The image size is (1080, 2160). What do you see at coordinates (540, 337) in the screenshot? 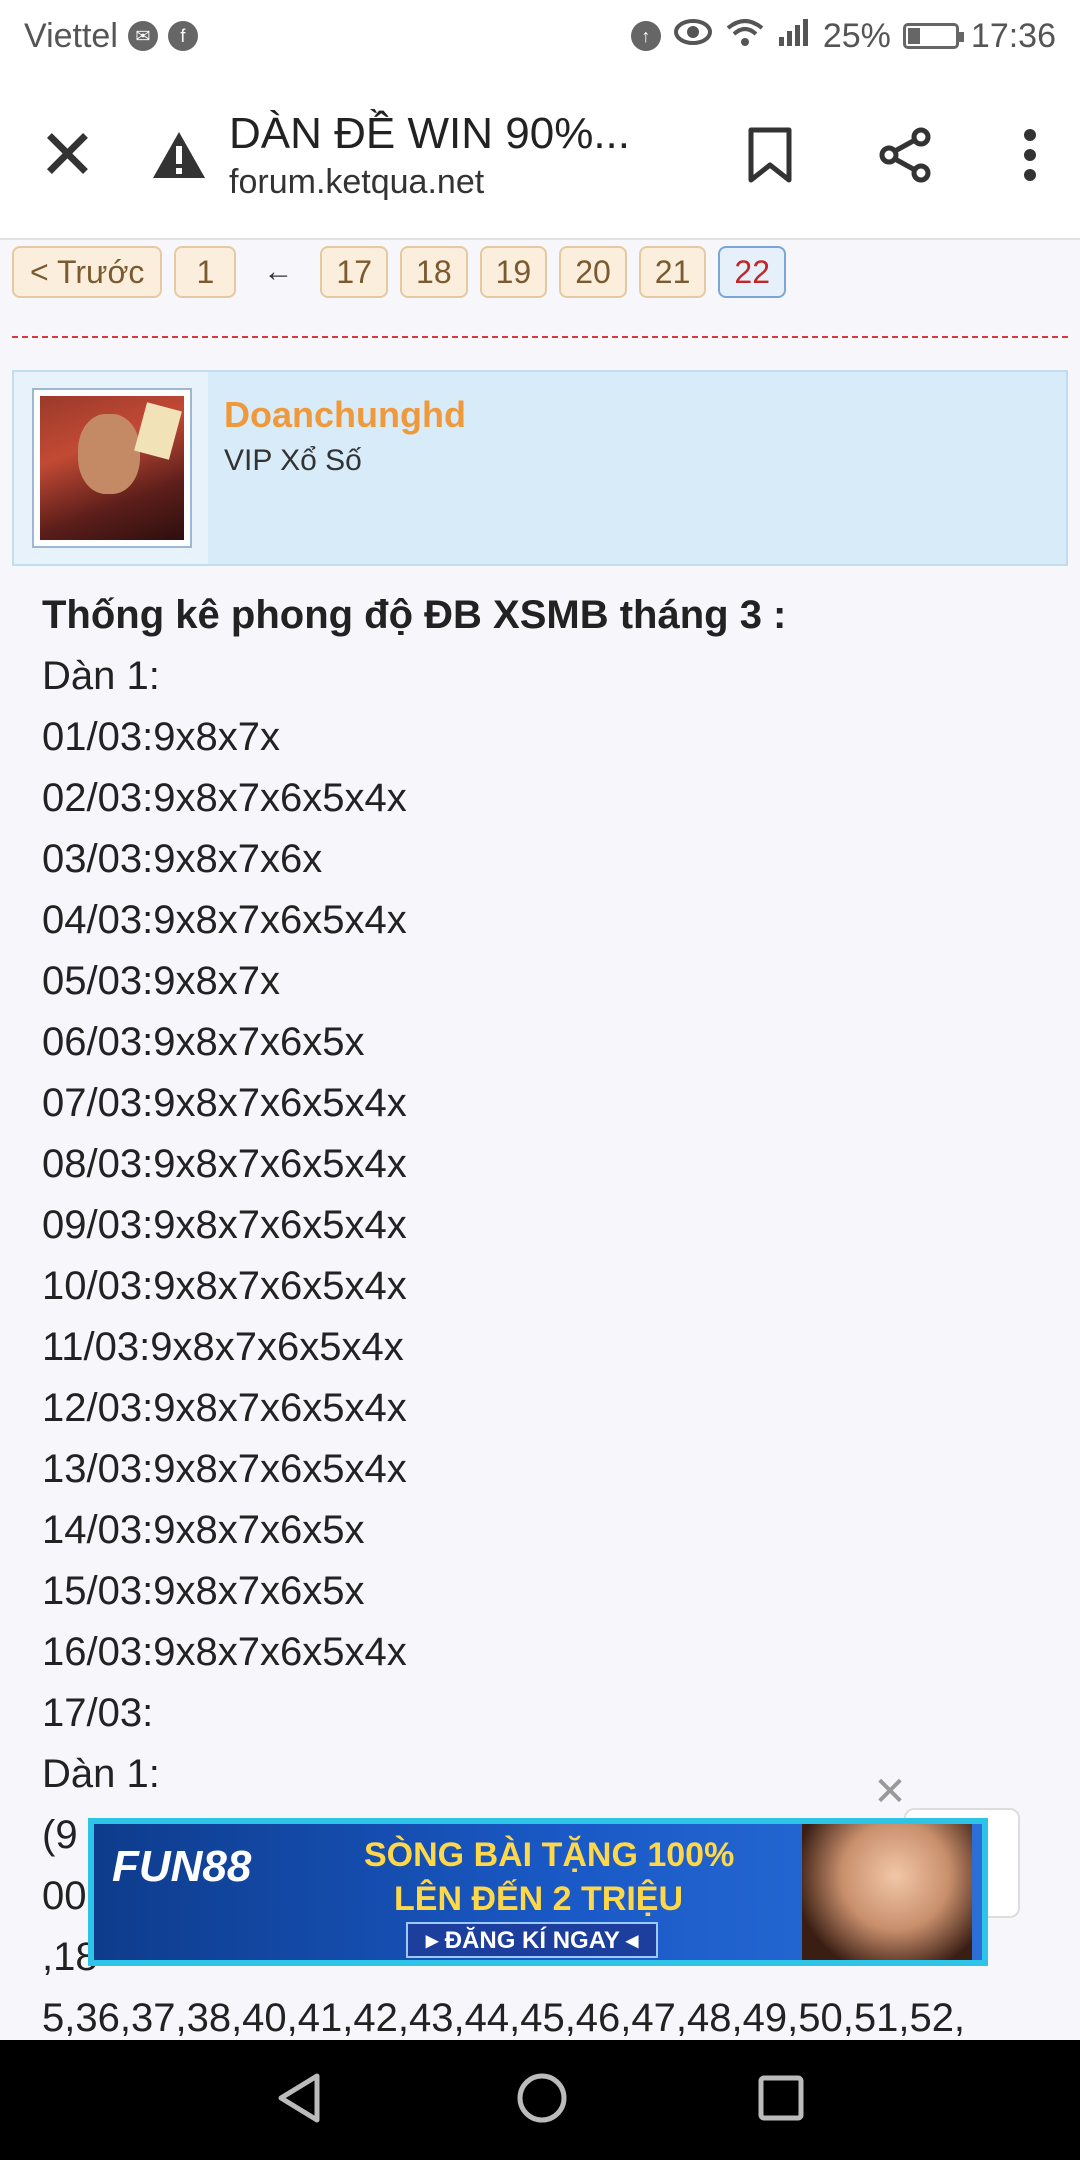
I see `post-divider` at bounding box center [540, 337].